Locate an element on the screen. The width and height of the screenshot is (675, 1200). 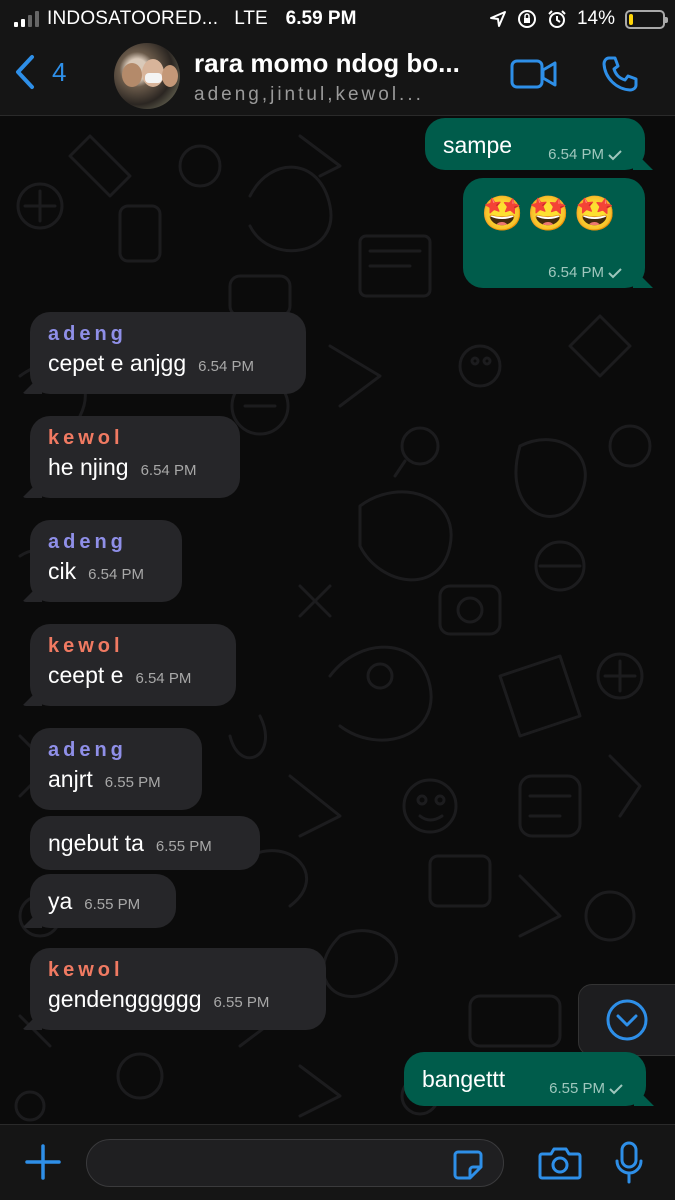
message-text: ceept e is located at coordinates (86, 675).